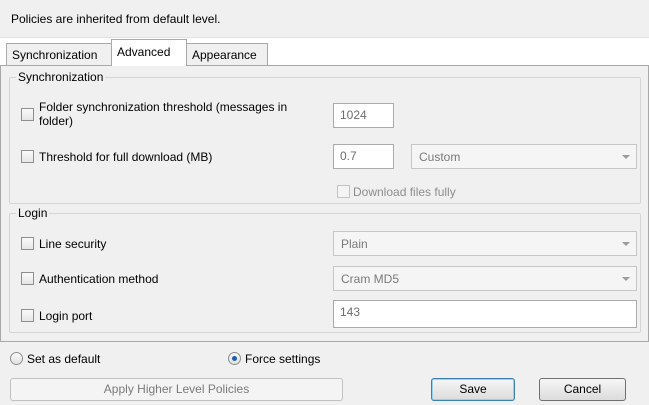 Image resolution: width=649 pixels, height=405 pixels. What do you see at coordinates (61, 77) in the screenshot?
I see `synchronization-group-title: Synchronization` at bounding box center [61, 77].